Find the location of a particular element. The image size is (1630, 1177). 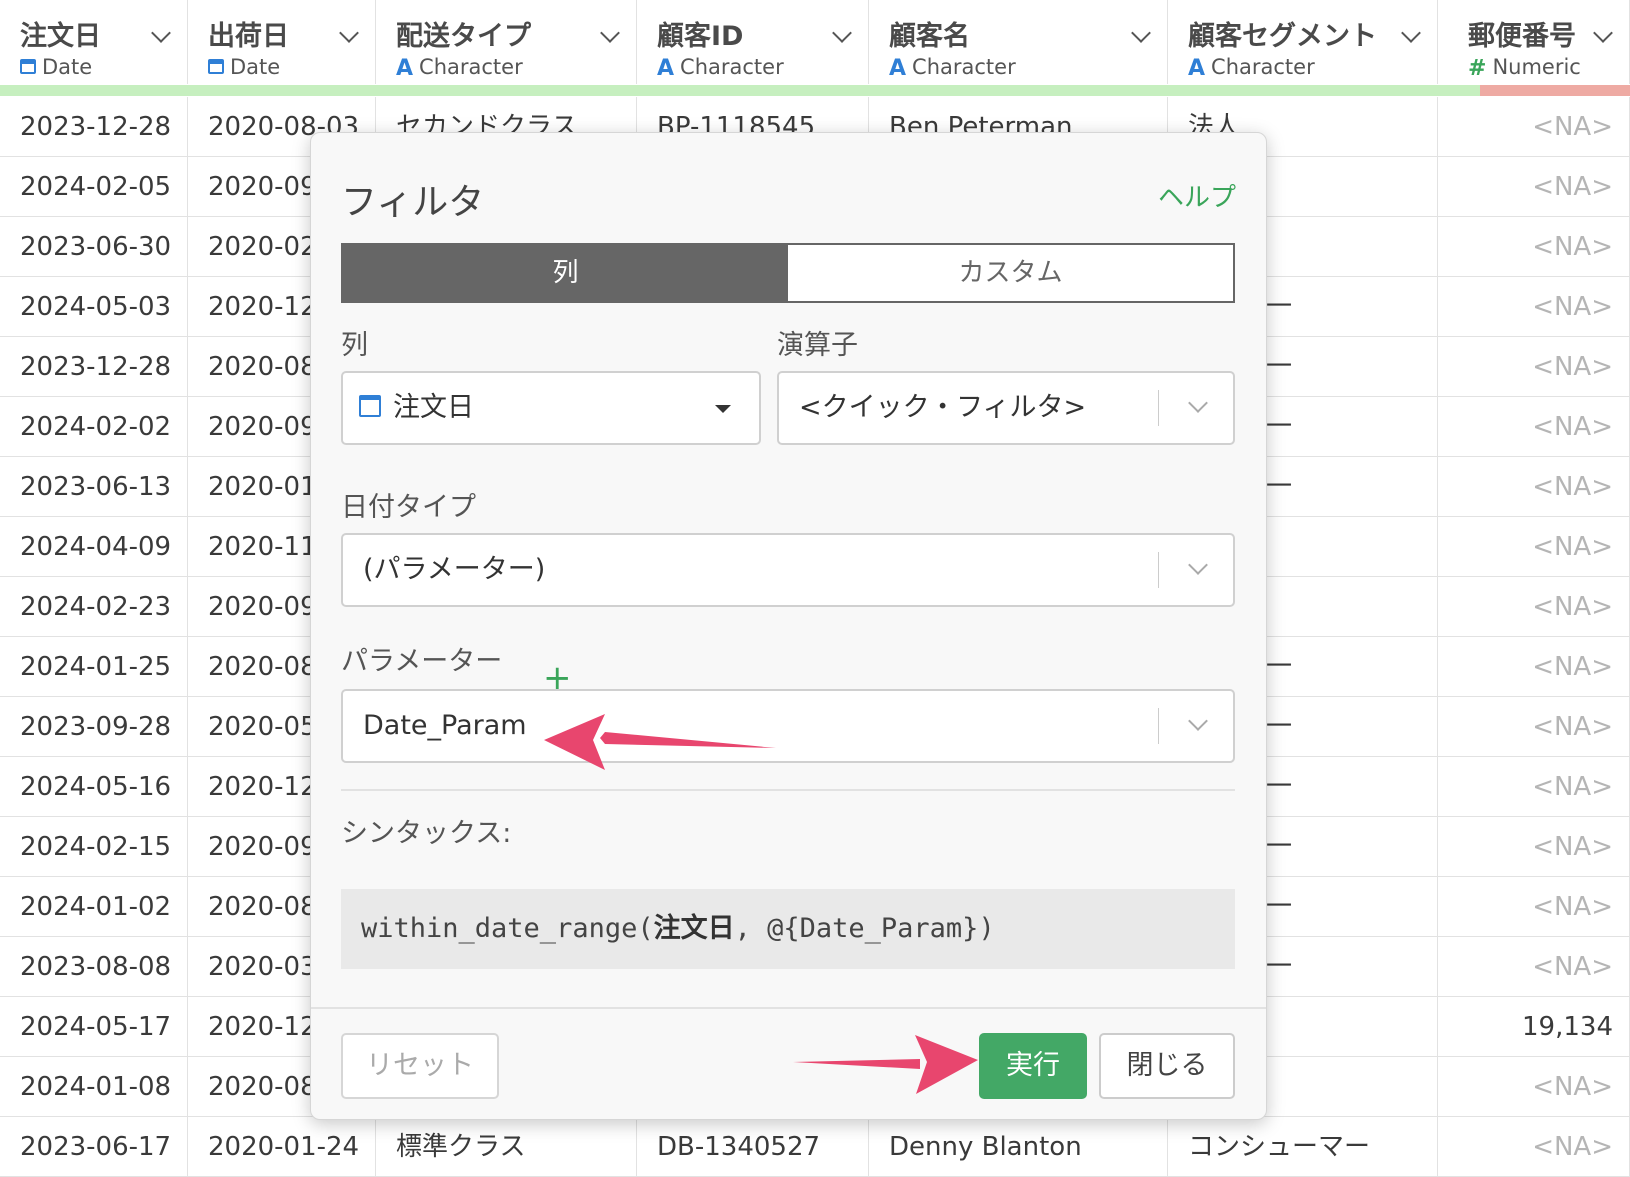

table-cell: 2023-06-13 is located at coordinates (94, 487).